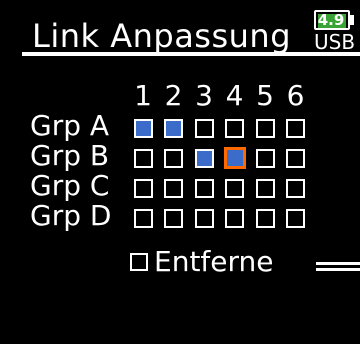  What do you see at coordinates (70, 155) in the screenshot?
I see `row-label: Grp B` at bounding box center [70, 155].